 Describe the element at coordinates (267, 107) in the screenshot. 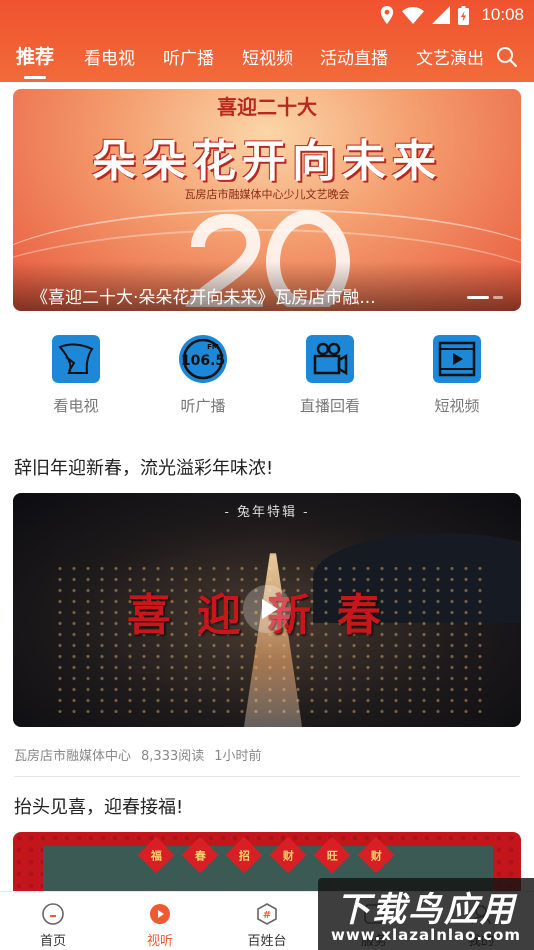

I see `banner-top-title: 喜迎二十大` at that location.